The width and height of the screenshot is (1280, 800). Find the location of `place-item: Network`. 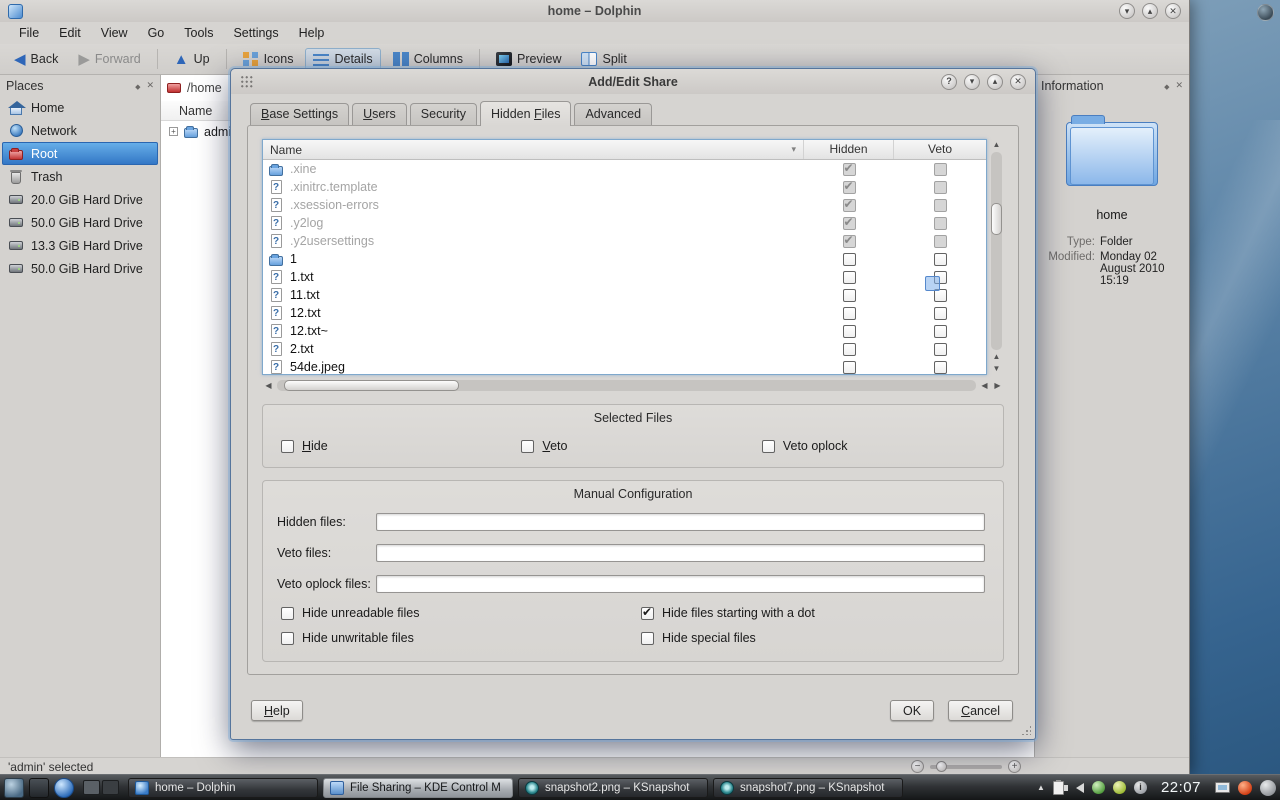

place-item: Network is located at coordinates (80, 130).